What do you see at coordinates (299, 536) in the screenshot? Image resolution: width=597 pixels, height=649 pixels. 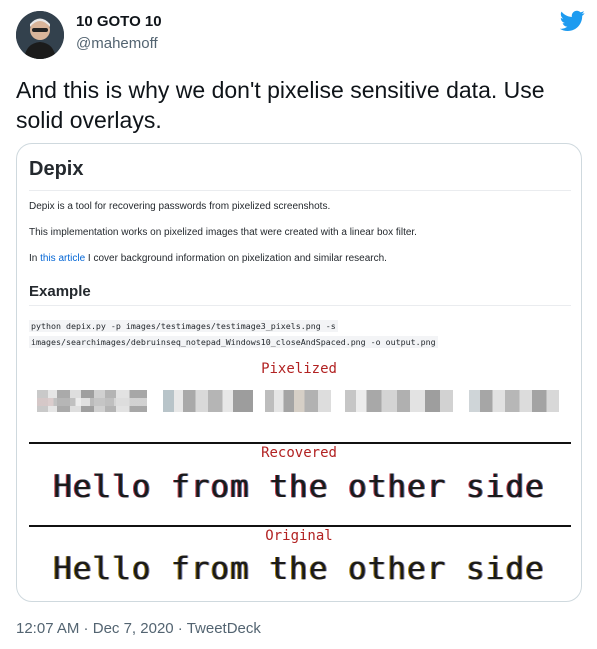 I see `original-label: Original` at bounding box center [299, 536].